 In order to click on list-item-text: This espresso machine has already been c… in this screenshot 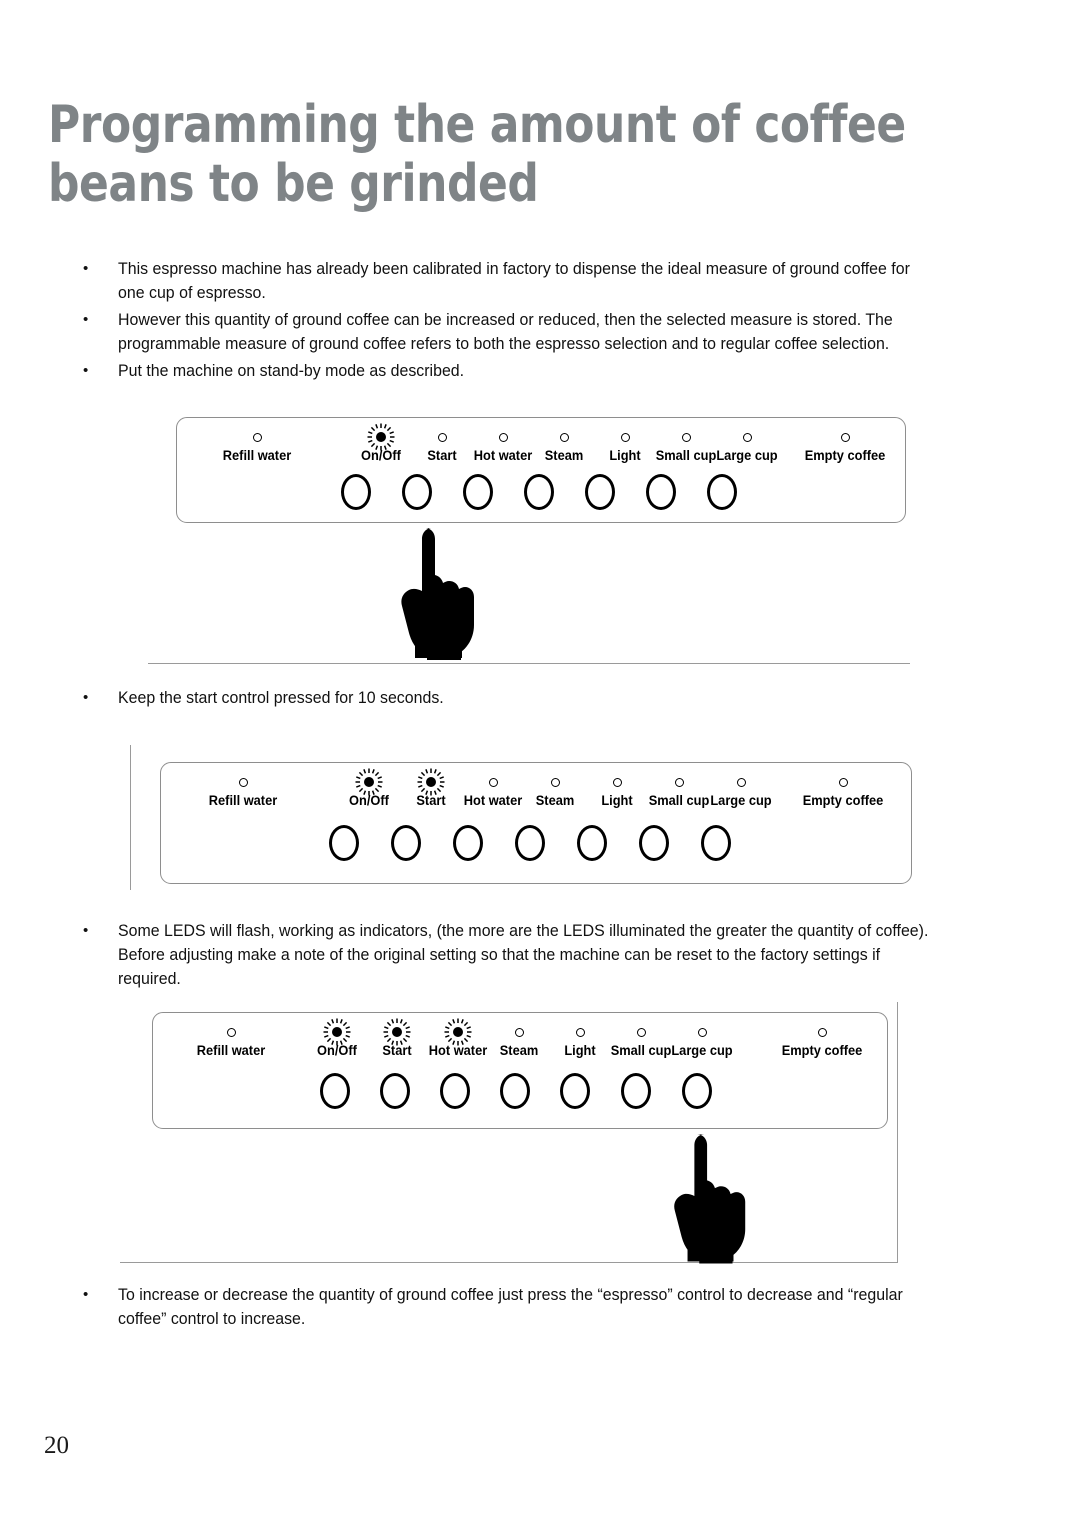, I will do `click(514, 281)`.